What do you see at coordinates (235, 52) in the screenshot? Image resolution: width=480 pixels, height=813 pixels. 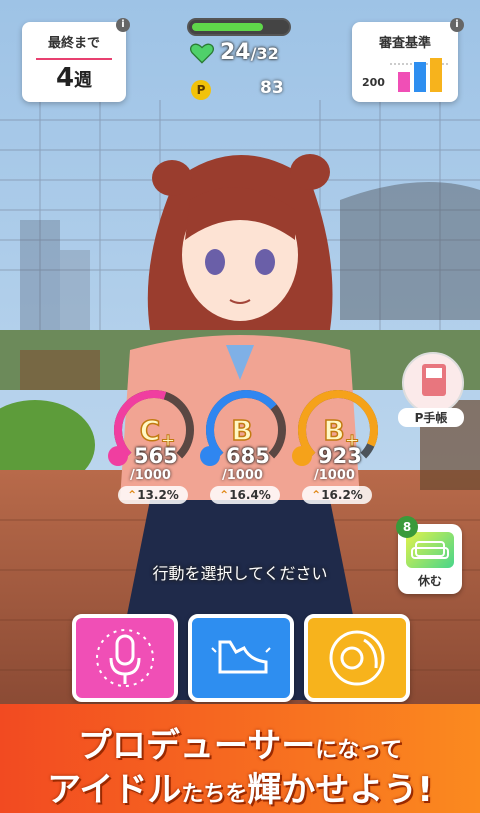 I see `stamina-current: 24` at bounding box center [235, 52].